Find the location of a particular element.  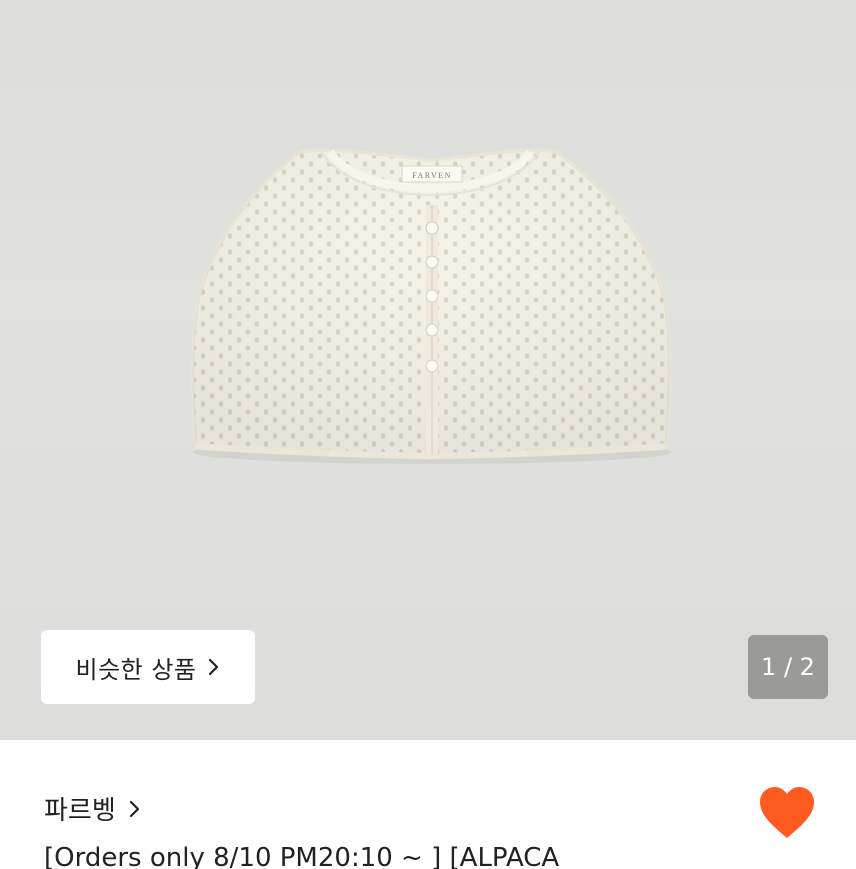

brand-link: 파르벵 is located at coordinates (93, 808).